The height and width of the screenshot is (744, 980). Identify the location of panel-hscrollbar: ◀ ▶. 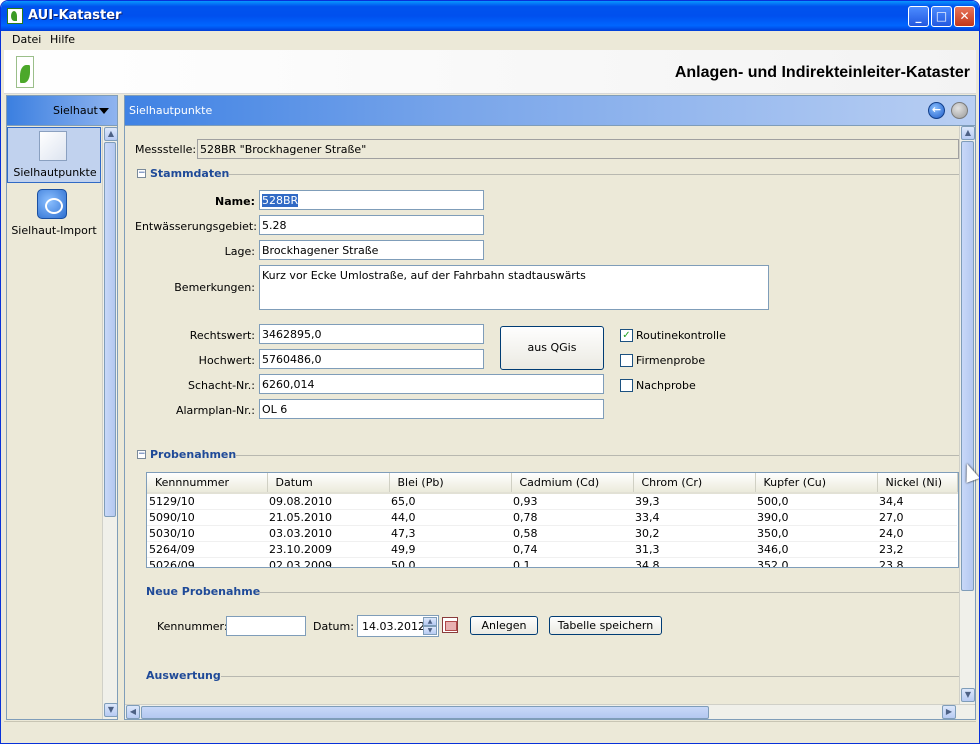
(550, 711).